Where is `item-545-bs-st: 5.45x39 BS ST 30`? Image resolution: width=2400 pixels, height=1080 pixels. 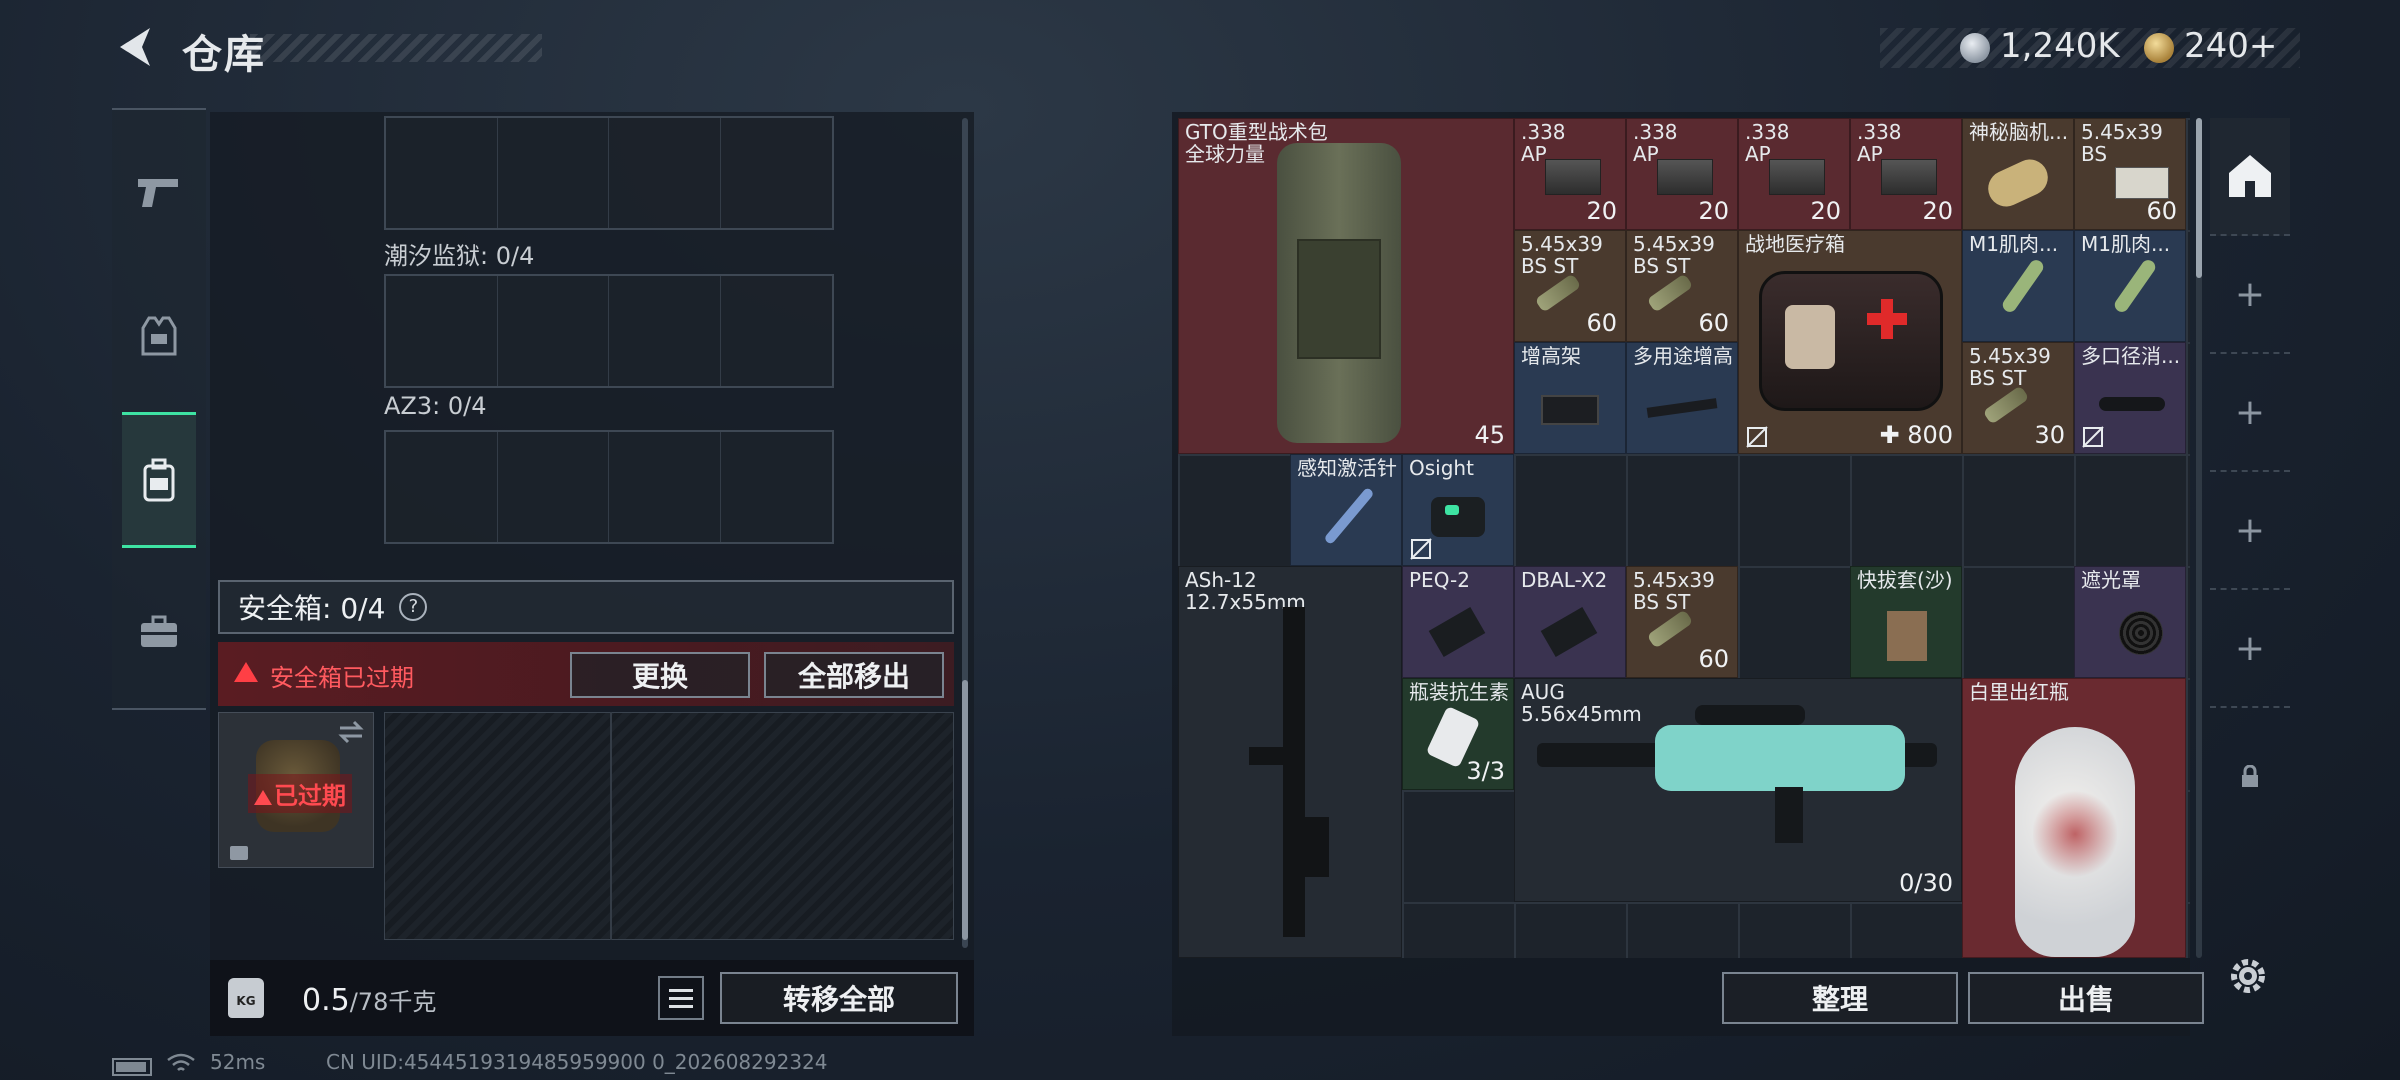 item-545-bs-st: 5.45x39 BS ST 30 is located at coordinates (2018, 398).